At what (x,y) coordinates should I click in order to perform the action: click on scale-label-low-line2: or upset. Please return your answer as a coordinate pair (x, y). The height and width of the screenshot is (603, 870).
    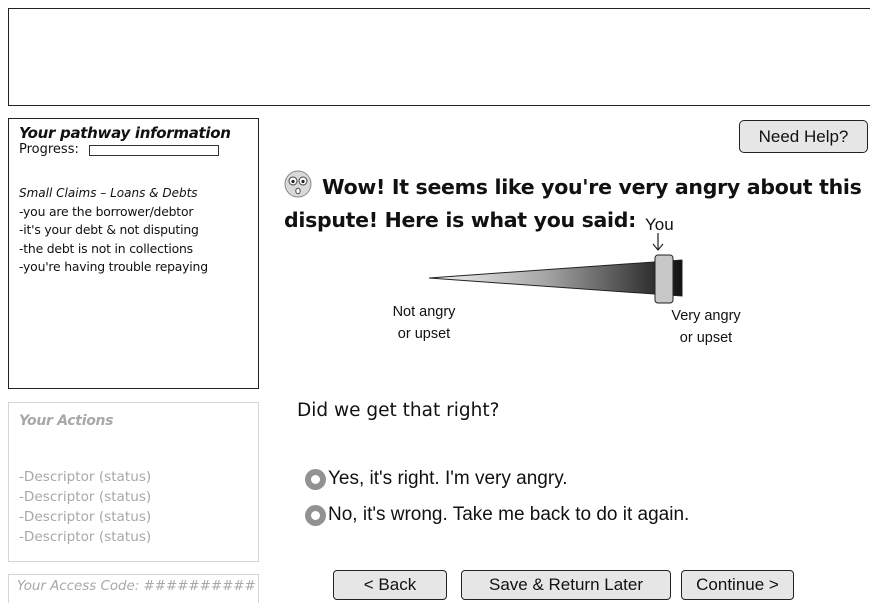
    Looking at the image, I should click on (424, 334).